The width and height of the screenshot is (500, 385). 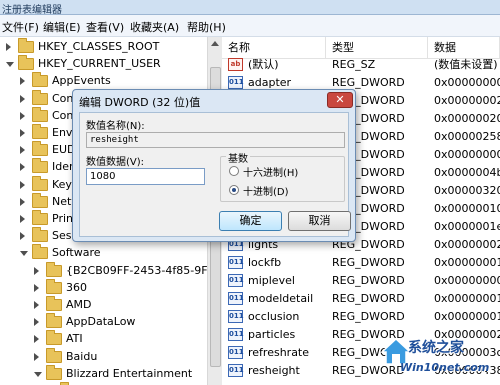 What do you see at coordinates (82, 356) in the screenshot?
I see `tree-node-label: Baidu` at bounding box center [82, 356].